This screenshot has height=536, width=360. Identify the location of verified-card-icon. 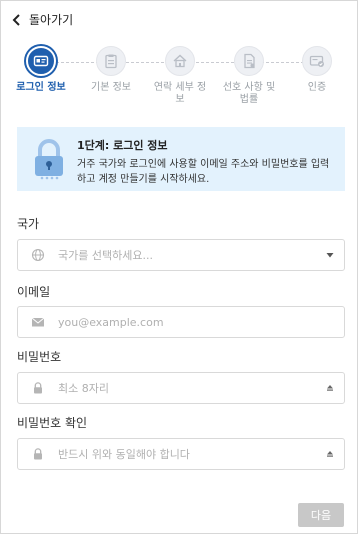
(316, 61).